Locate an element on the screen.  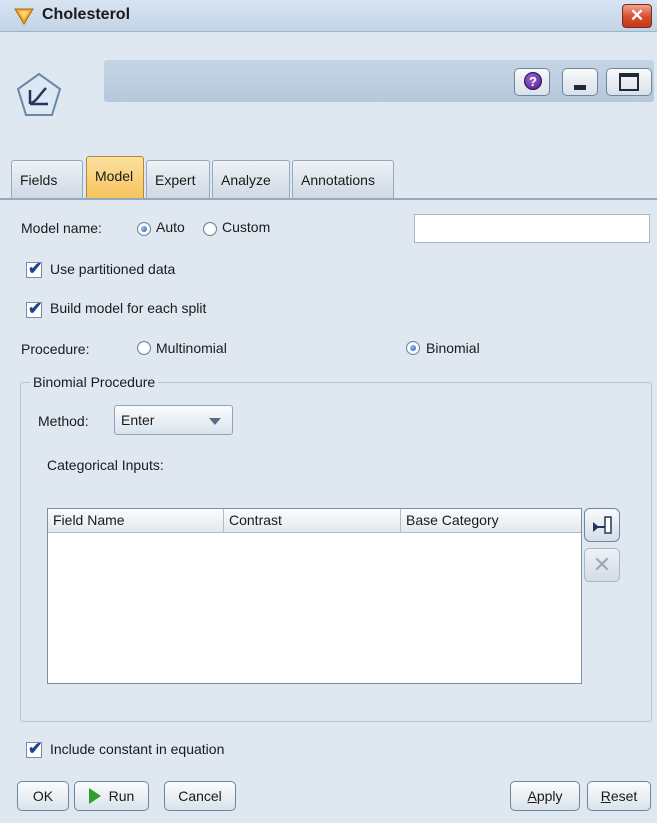
multinomial-radio-label: Multinomial is located at coordinates (191, 348).